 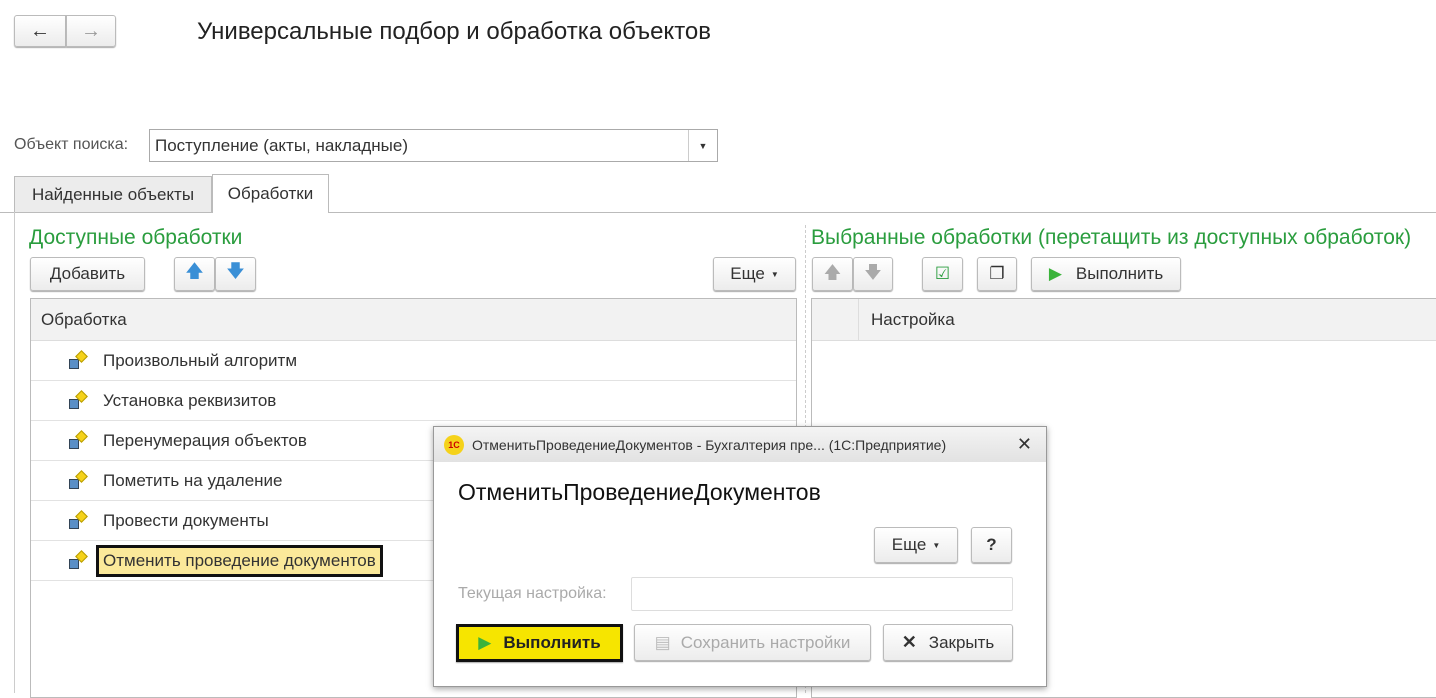 What do you see at coordinates (639, 492) in the screenshot?
I see `dialog-heading: ОтменитьПроведениеДокументов` at bounding box center [639, 492].